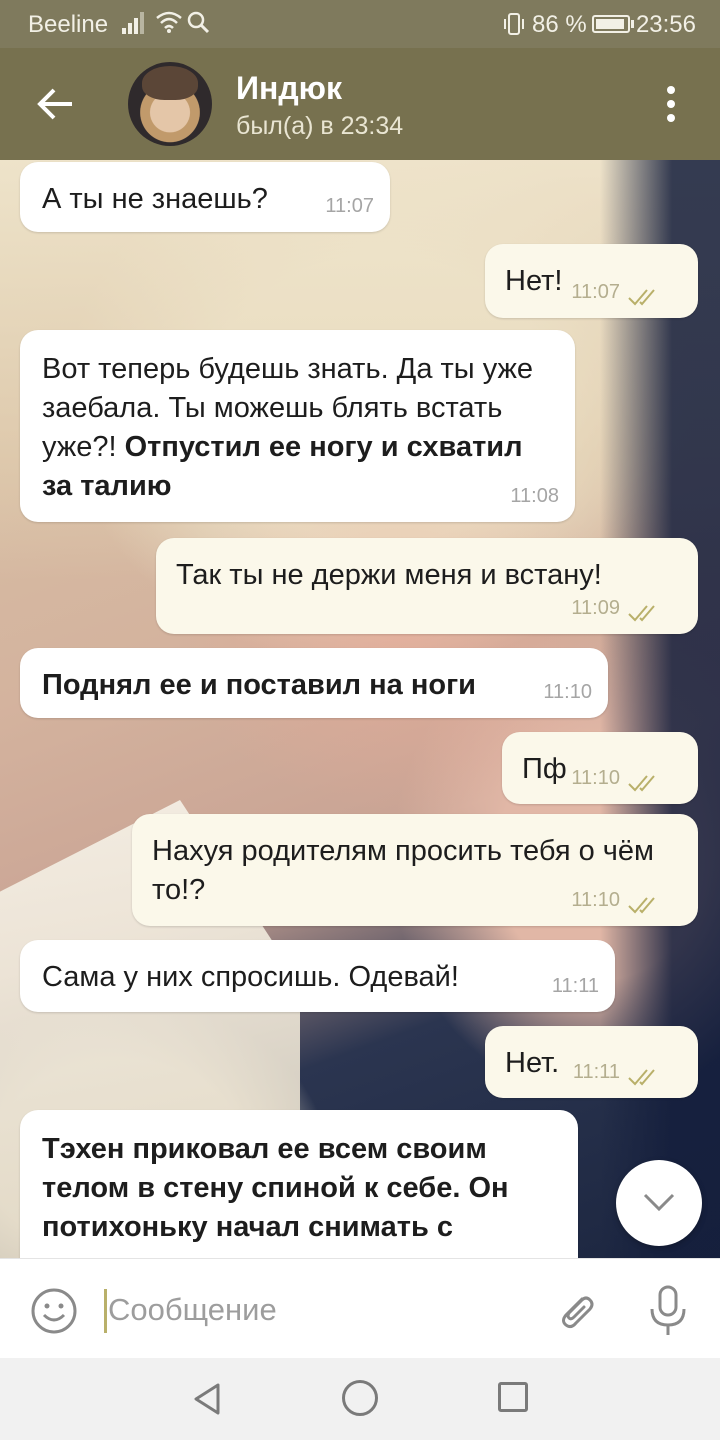 This screenshot has width=720, height=1440. What do you see at coordinates (532, 1063) in the screenshot?
I see `message-text: Нет.` at bounding box center [532, 1063].